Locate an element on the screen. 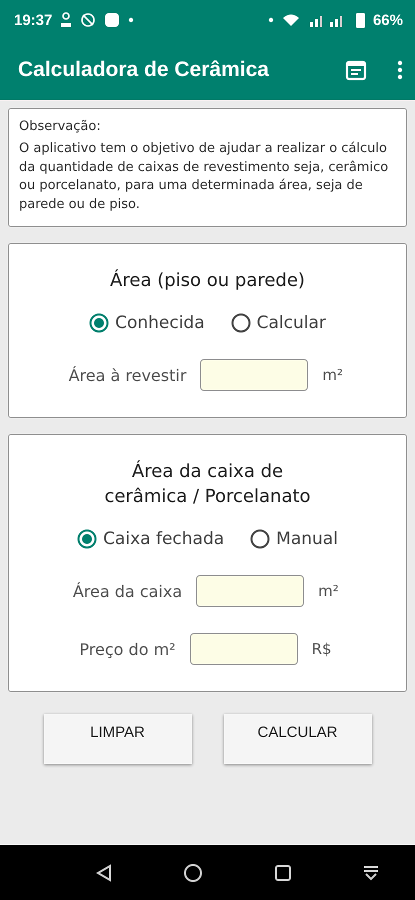 The image size is (415, 900). field-label: Preço do m² is located at coordinates (127, 649).